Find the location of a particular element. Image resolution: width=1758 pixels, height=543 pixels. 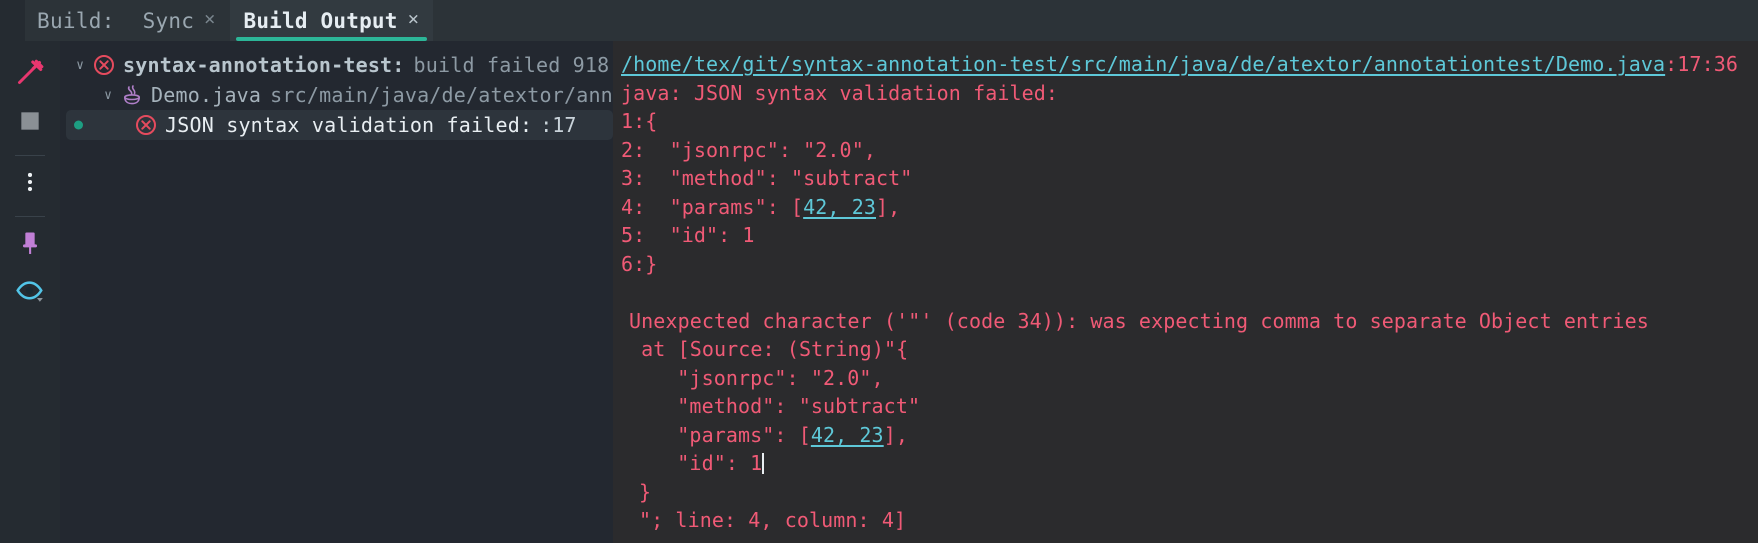

snippet-line-number: 4: is located at coordinates (633, 206).